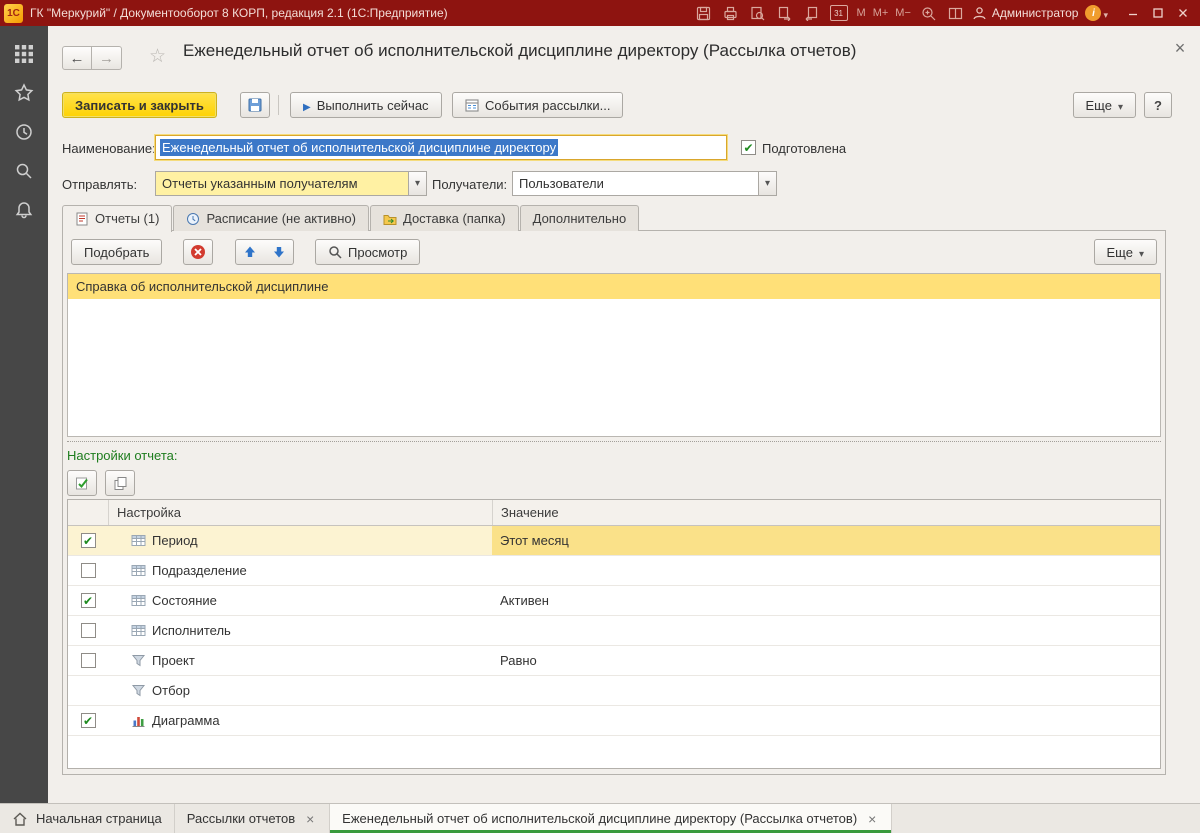 The image size is (1200, 833). What do you see at coordinates (366, 105) in the screenshot?
I see `run-now-button: Выполнить сейчас` at bounding box center [366, 105].